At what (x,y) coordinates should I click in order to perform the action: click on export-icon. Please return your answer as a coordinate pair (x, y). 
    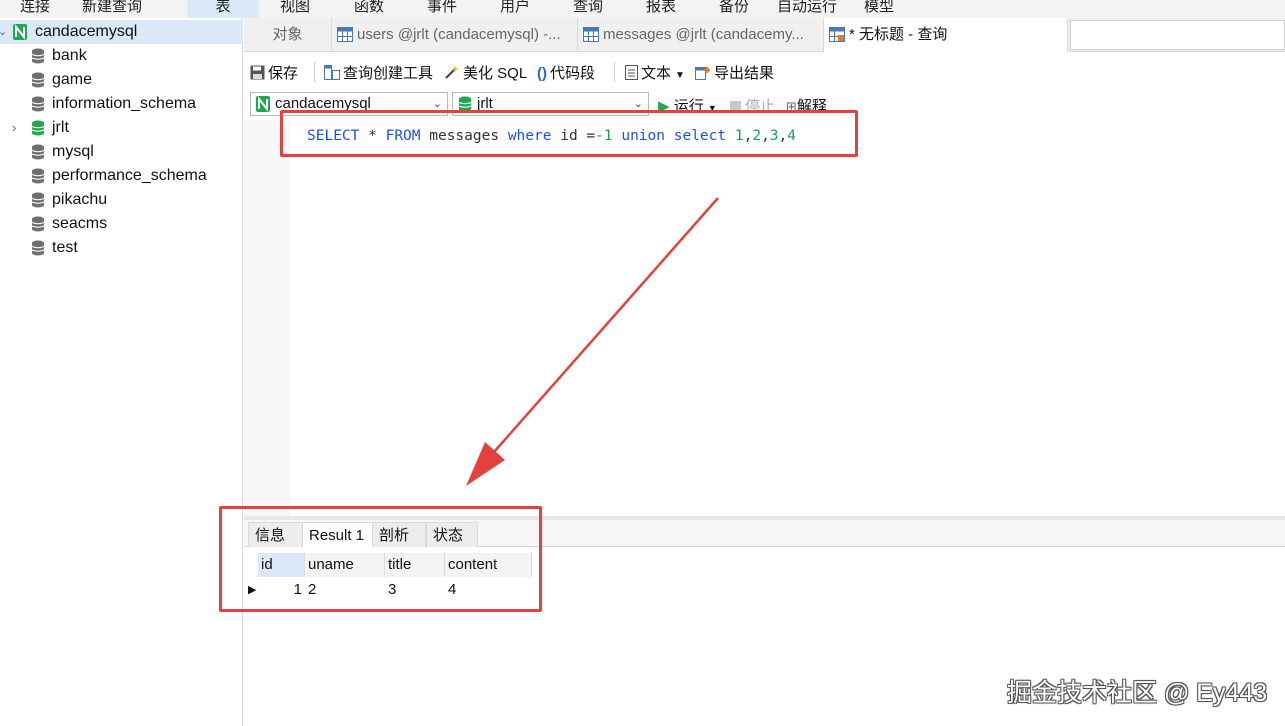
    Looking at the image, I should click on (703, 73).